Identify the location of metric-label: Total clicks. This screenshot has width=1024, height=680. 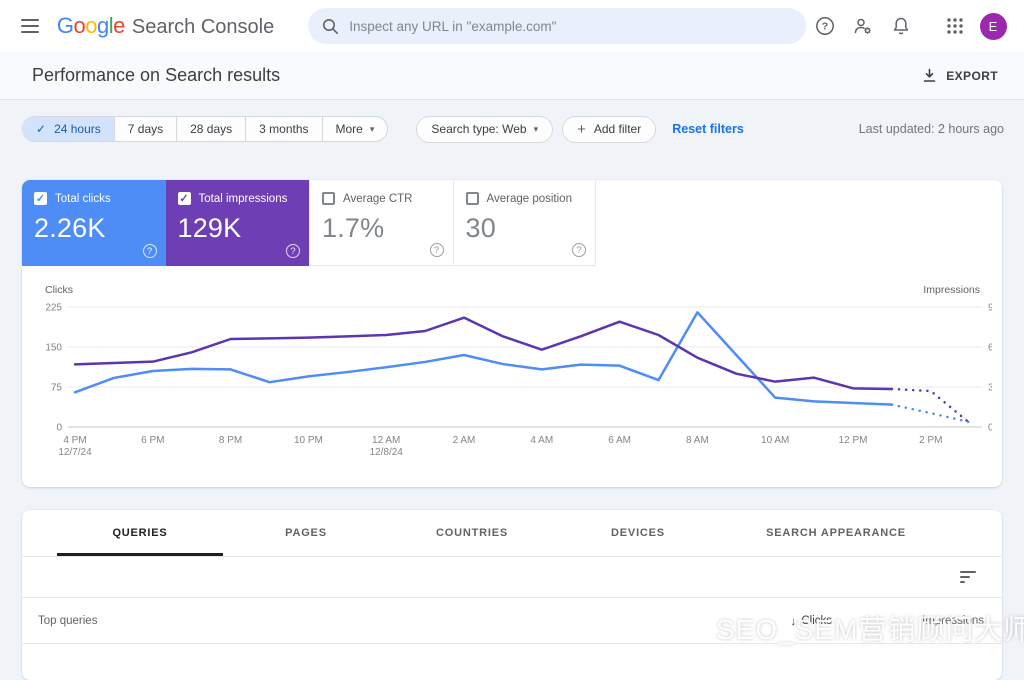
(83, 198).